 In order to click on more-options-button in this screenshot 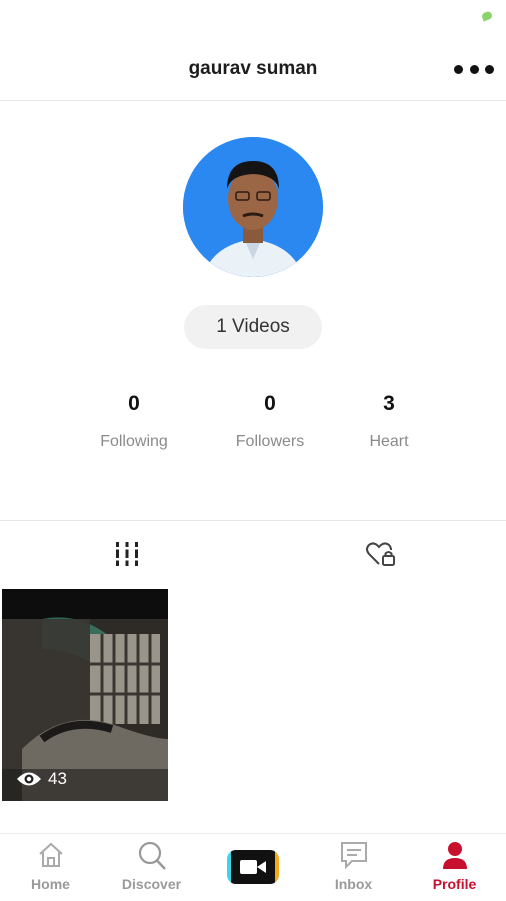, I will do `click(474, 69)`.